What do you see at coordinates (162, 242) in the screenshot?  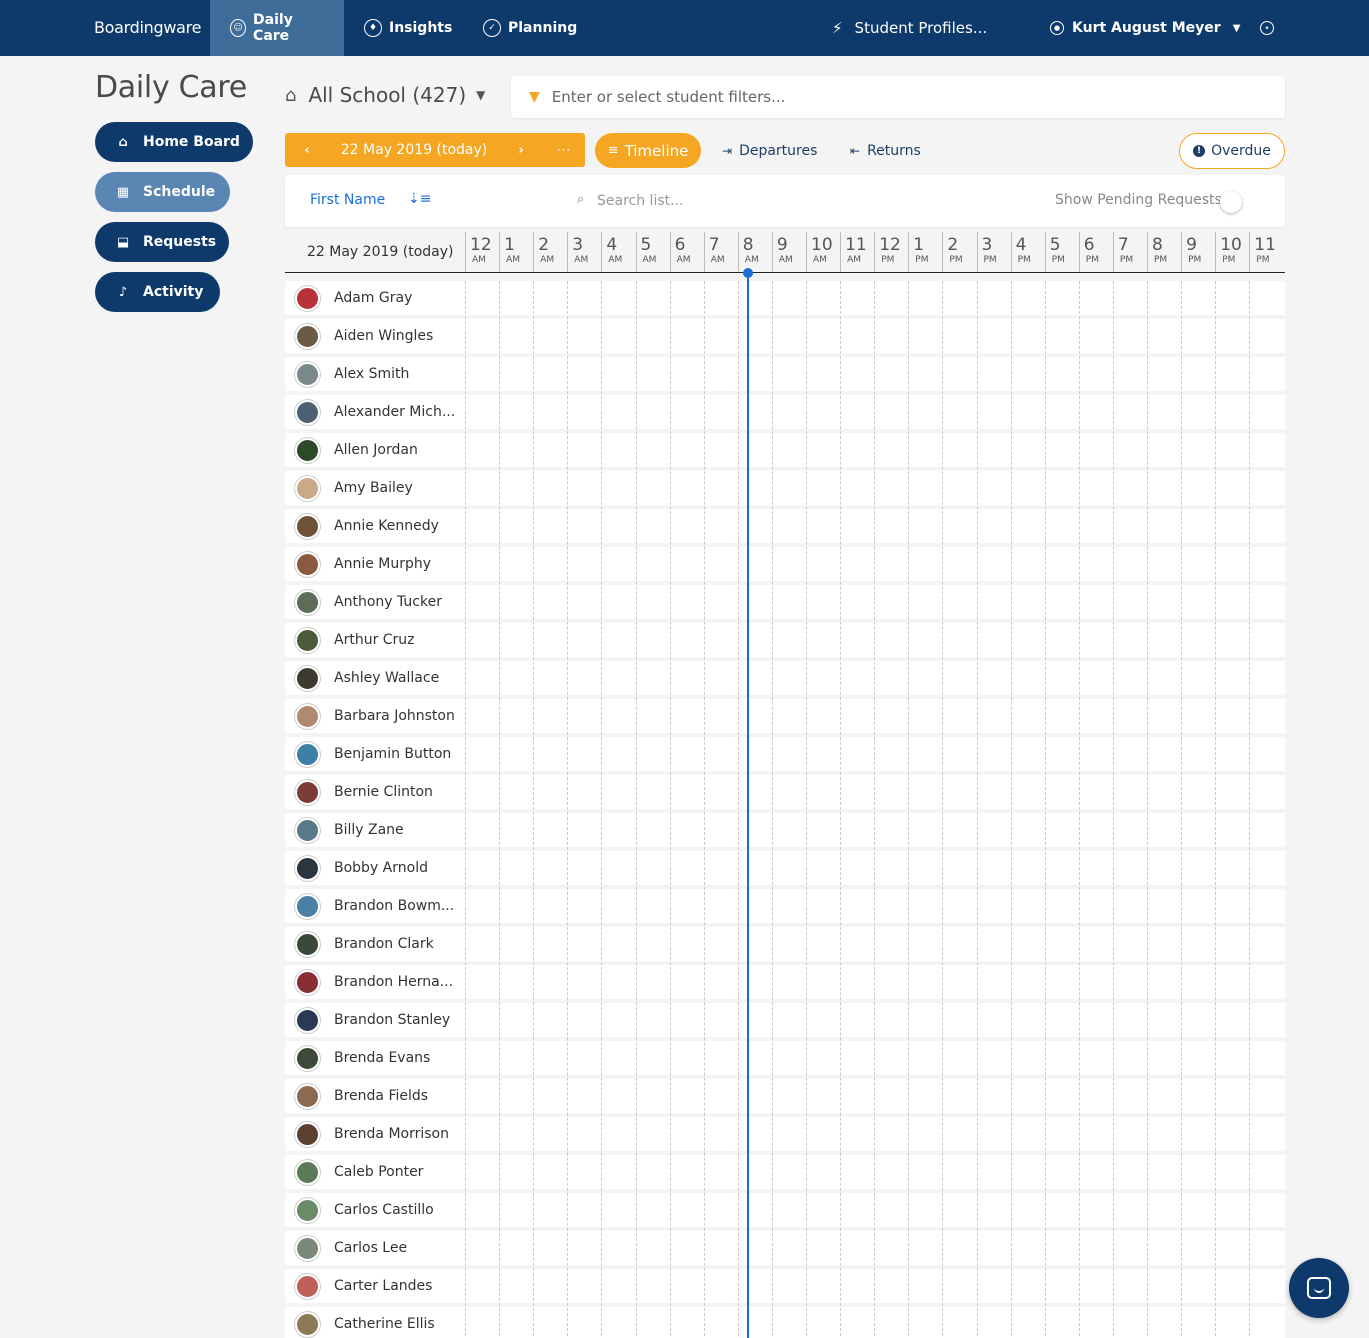 I see `sidebar-item-requests: ⬓ Requests` at bounding box center [162, 242].